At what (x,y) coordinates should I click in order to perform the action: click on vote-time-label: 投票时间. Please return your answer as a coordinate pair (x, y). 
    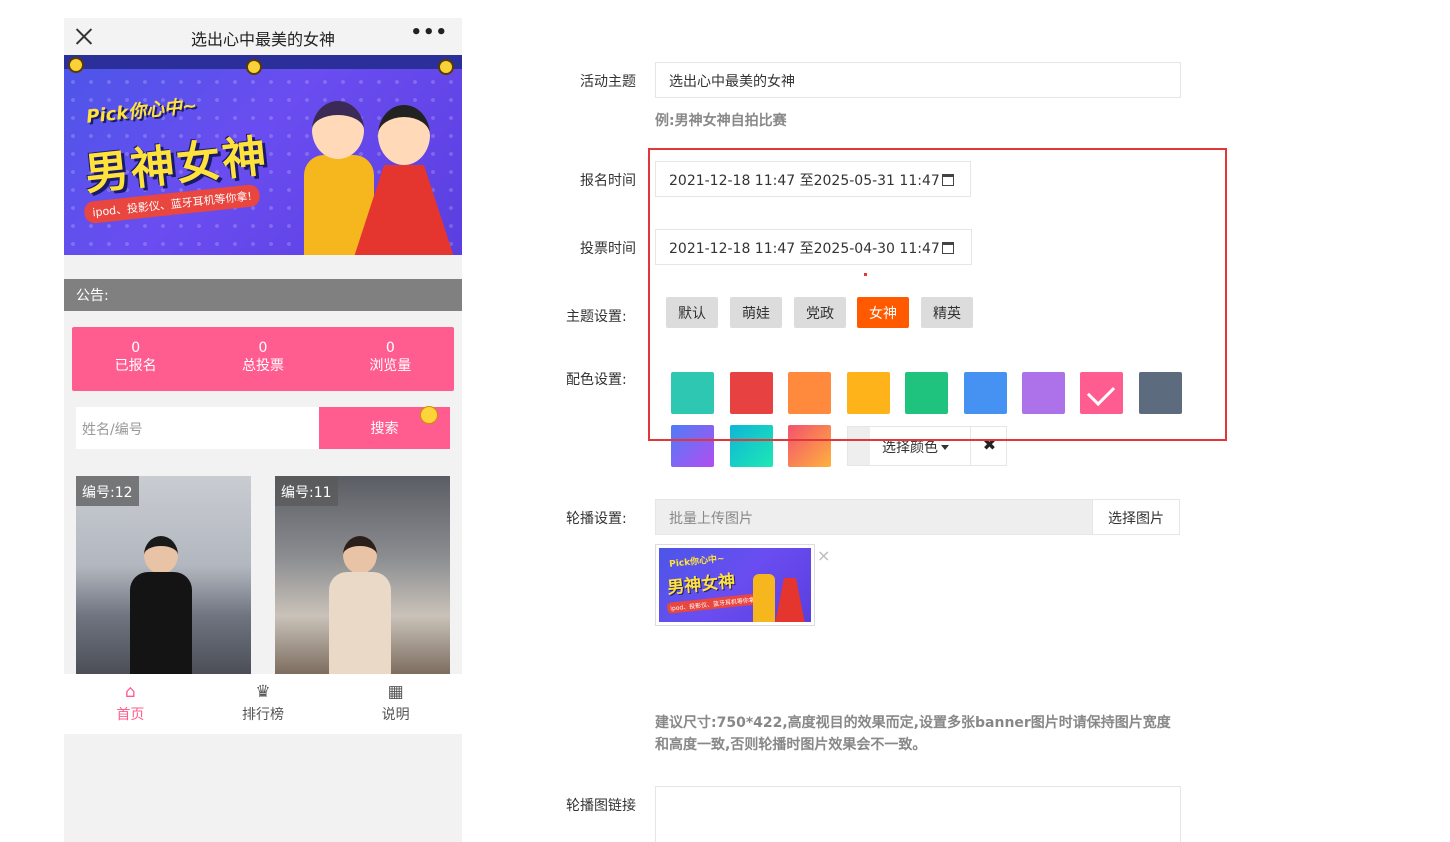
    Looking at the image, I should click on (608, 249).